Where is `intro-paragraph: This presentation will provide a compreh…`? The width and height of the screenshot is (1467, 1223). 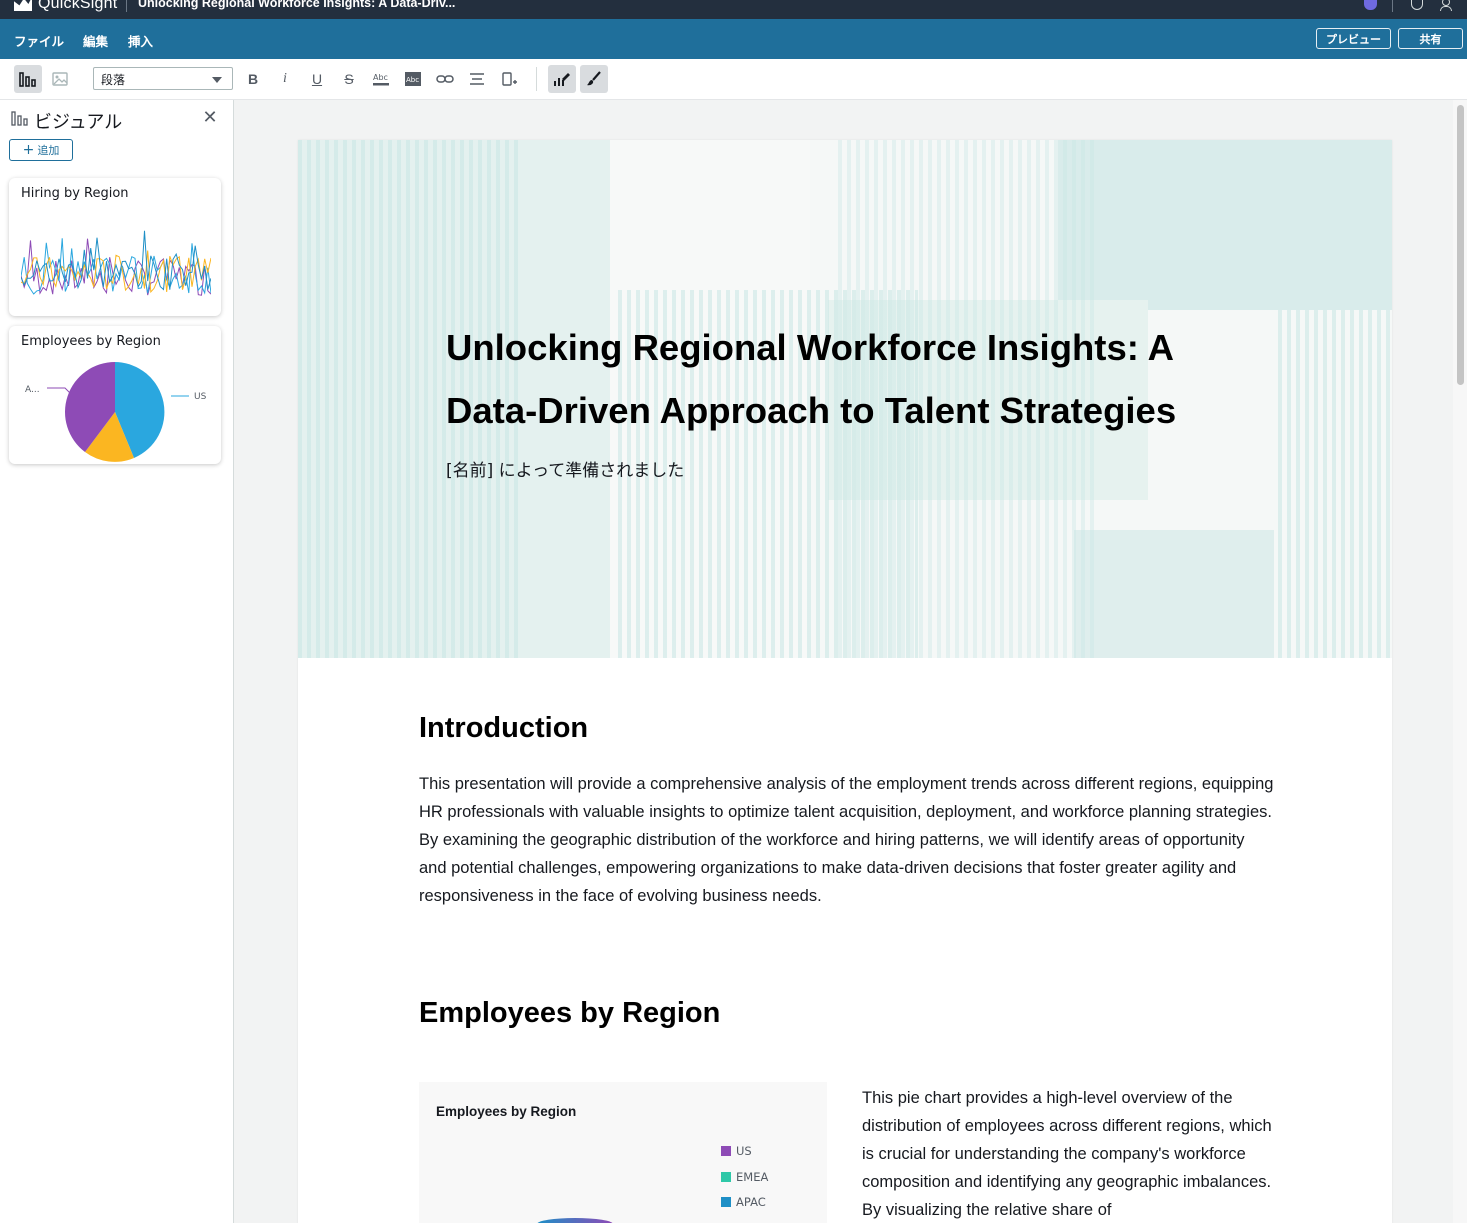 intro-paragraph: This presentation will provide a compreh… is located at coordinates (846, 840).